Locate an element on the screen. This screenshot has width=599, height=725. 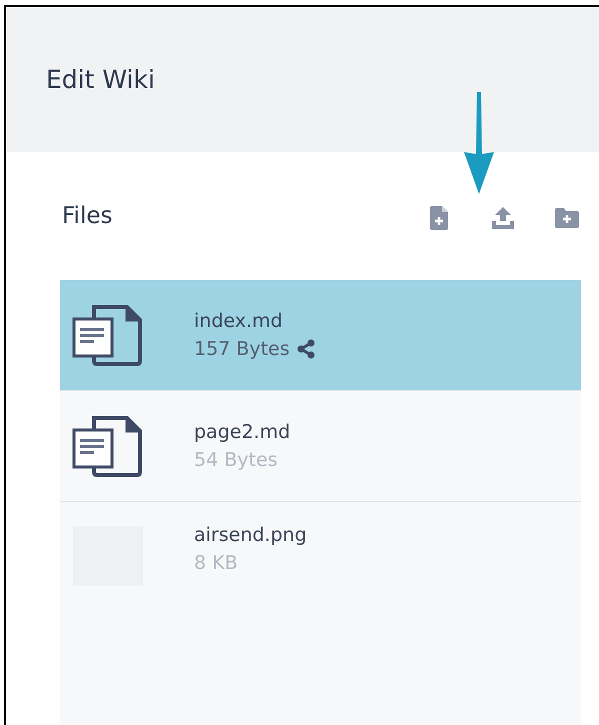
file-size: 54 Bytes is located at coordinates (236, 460).